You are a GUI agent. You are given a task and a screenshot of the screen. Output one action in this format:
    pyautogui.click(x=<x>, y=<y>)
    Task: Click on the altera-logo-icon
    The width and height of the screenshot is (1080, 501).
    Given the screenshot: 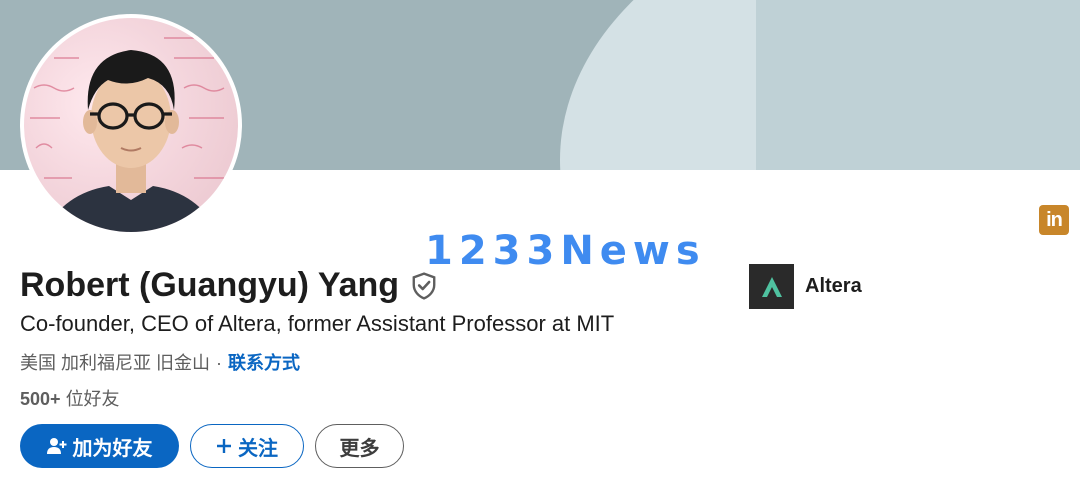 What is the action you would take?
    pyautogui.click(x=771, y=286)
    